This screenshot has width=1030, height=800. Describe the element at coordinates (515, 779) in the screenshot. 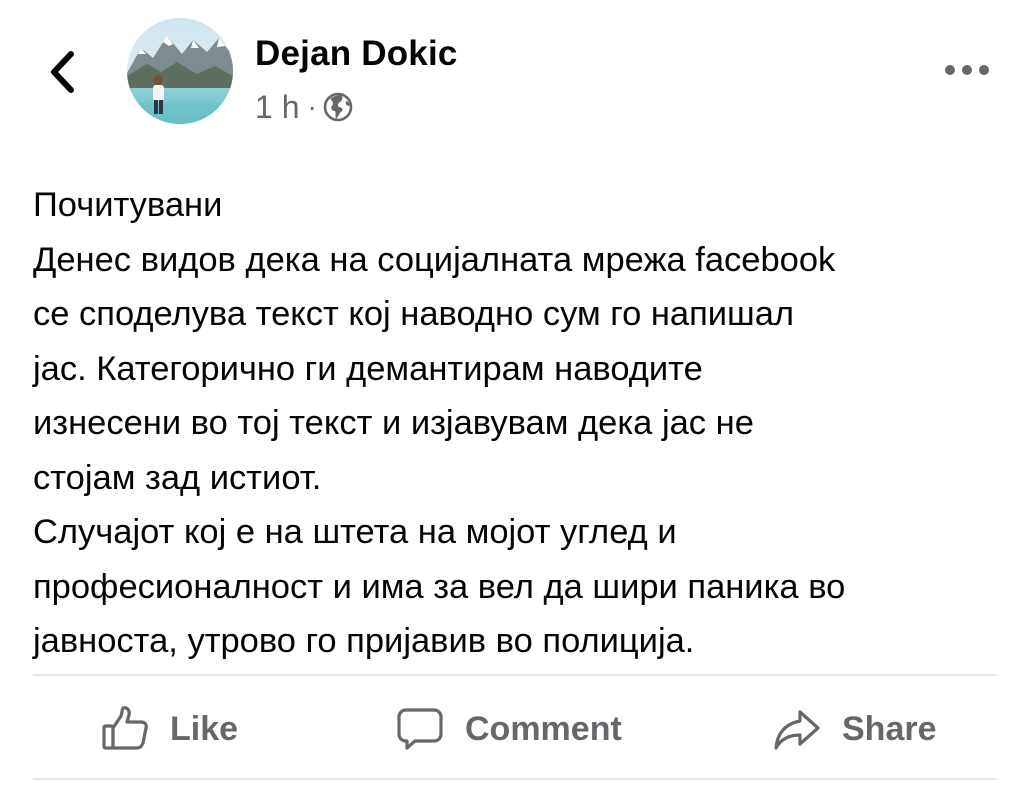

I see `actions-divider-bottom` at that location.